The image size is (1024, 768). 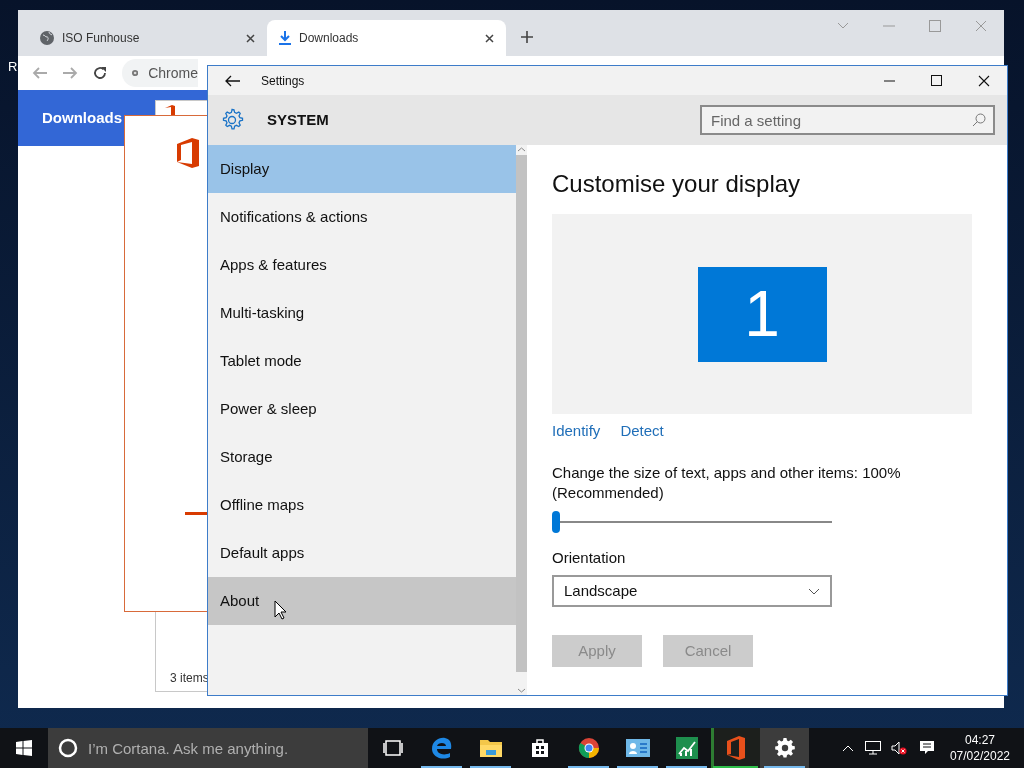 What do you see at coordinates (556, 521) in the screenshot?
I see `slider-thumb` at bounding box center [556, 521].